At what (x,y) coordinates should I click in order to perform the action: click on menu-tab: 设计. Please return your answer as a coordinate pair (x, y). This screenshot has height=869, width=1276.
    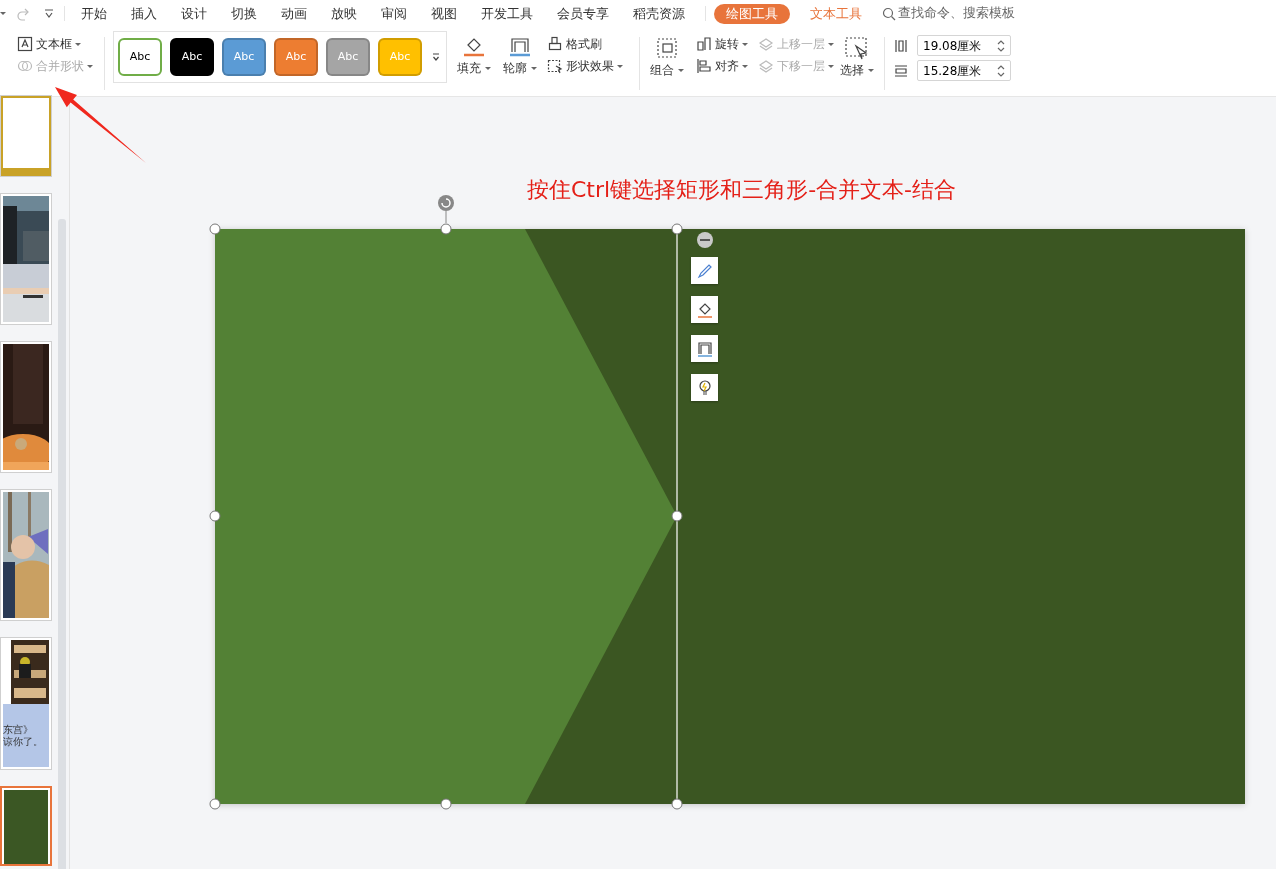
    Looking at the image, I should click on (194, 13).